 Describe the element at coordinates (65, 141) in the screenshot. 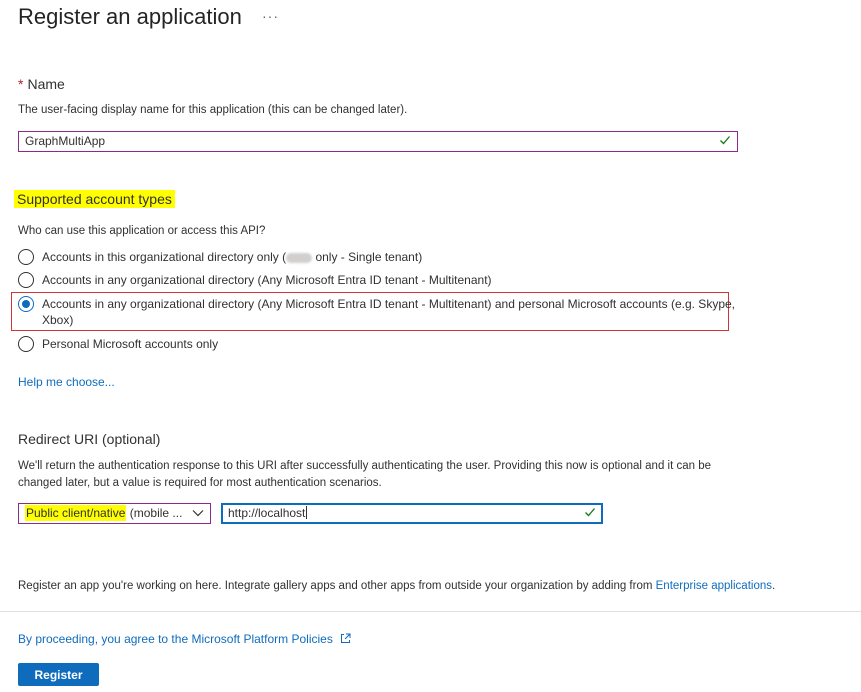

I see `name-input-value: GraphMultiApp` at that location.